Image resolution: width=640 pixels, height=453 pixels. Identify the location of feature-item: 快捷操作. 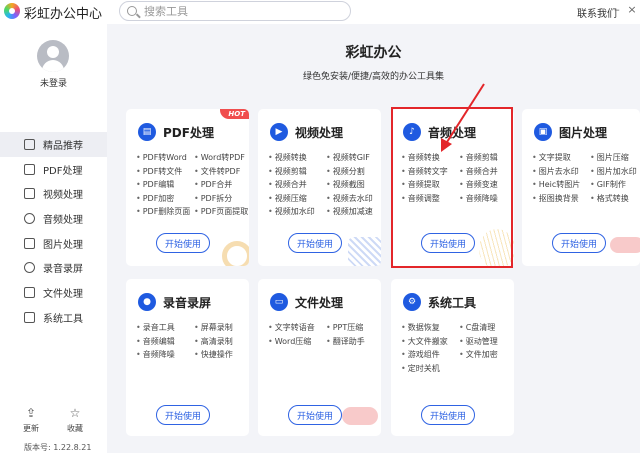
(221, 355).